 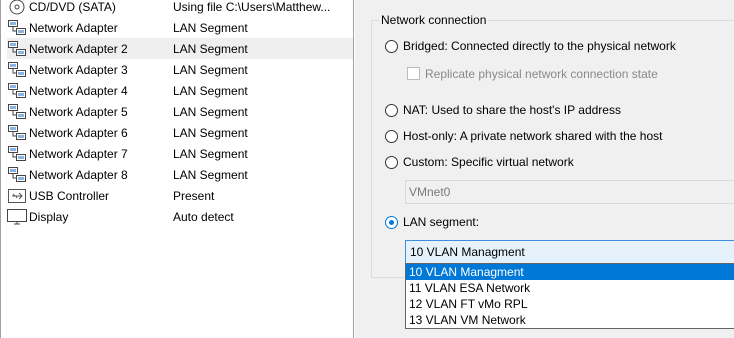 I want to click on display-icon, so click(x=17, y=217).